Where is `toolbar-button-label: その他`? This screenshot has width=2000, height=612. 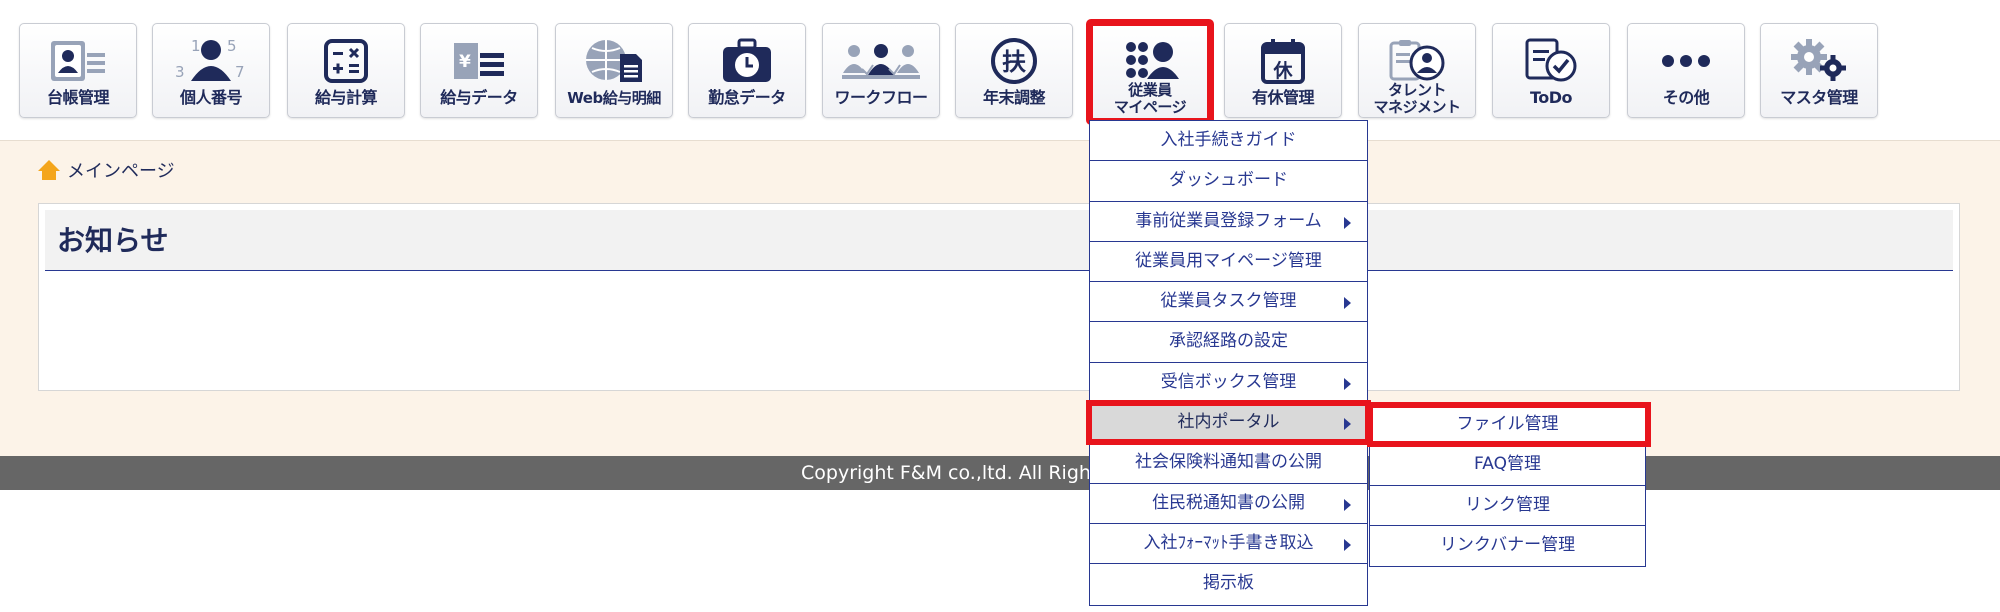 toolbar-button-label: その他 is located at coordinates (1686, 97).